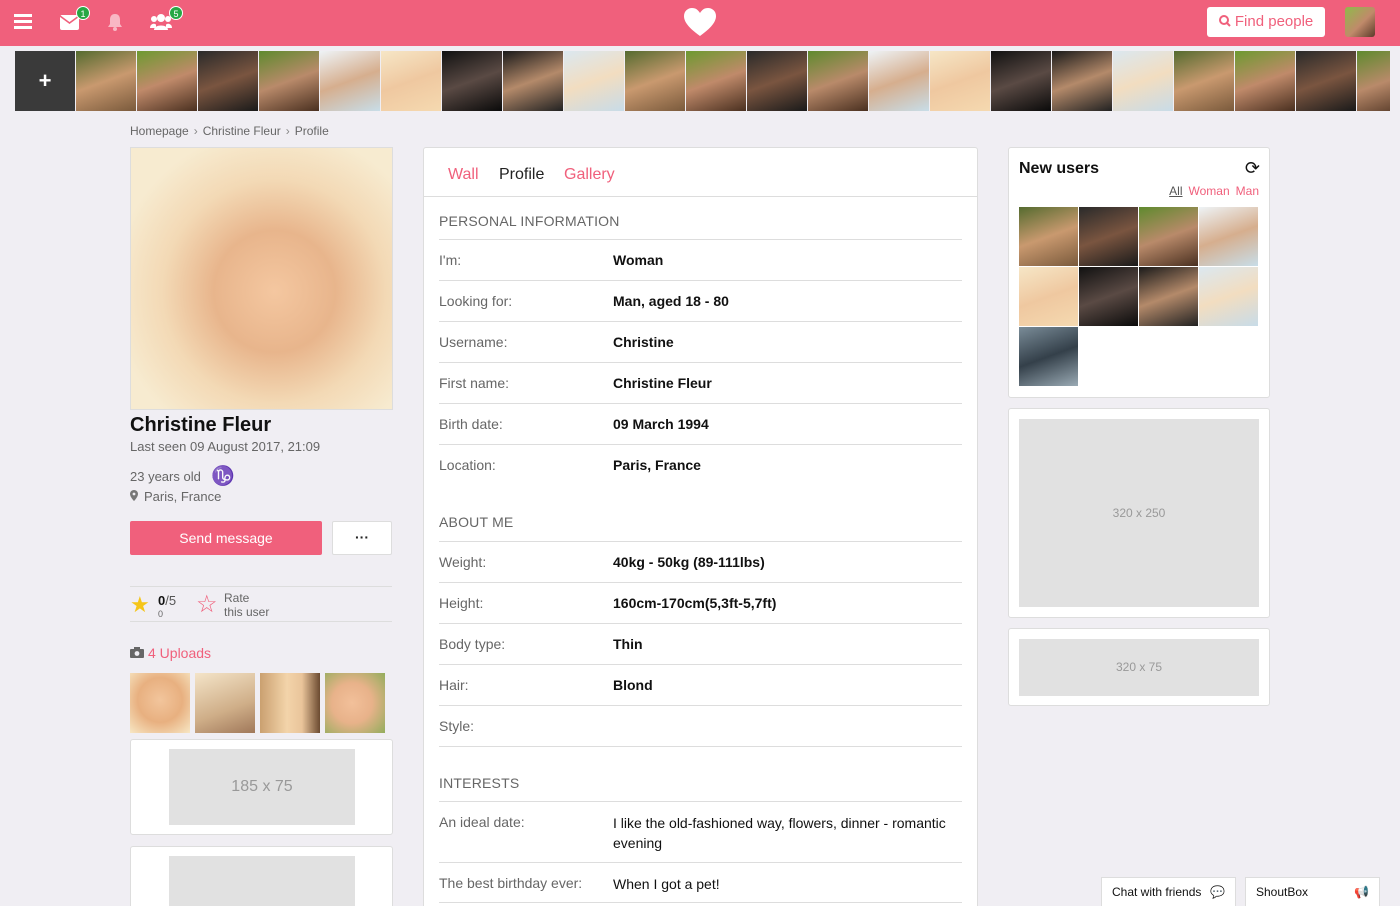  What do you see at coordinates (83, 13) in the screenshot?
I see `messages-badge: 1` at bounding box center [83, 13].